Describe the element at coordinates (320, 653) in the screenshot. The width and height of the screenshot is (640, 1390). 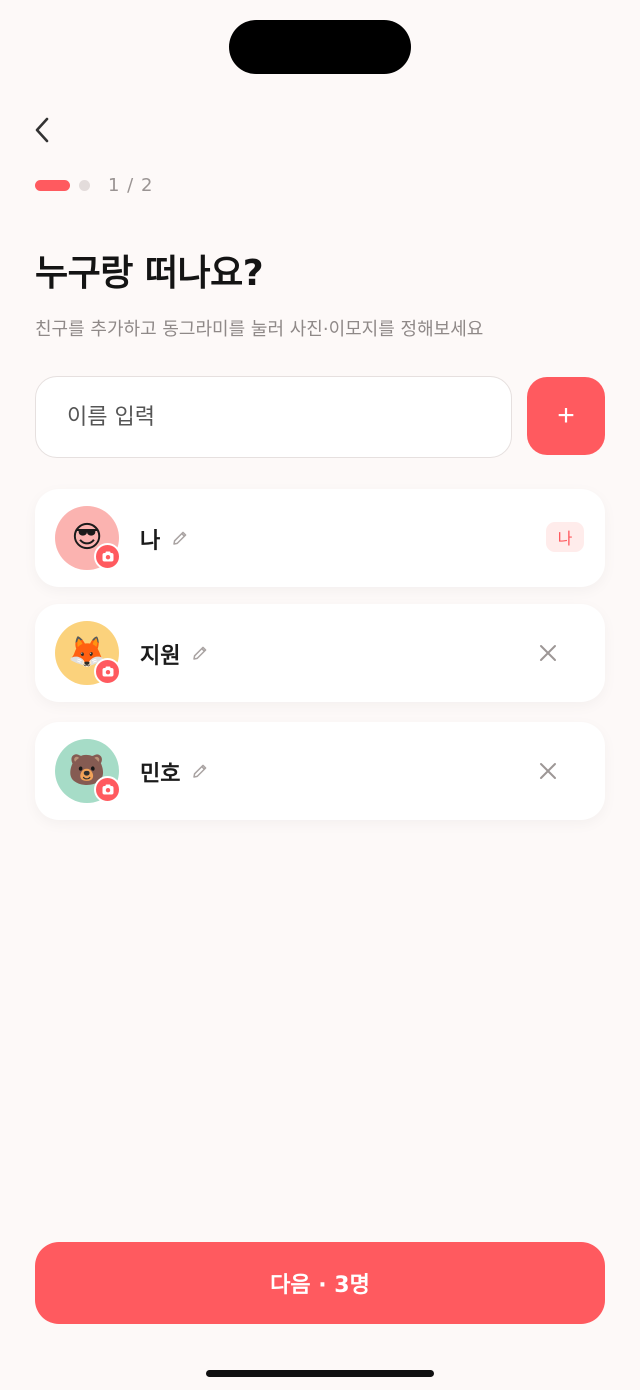
I see `member-card: 🦊 지원` at that location.